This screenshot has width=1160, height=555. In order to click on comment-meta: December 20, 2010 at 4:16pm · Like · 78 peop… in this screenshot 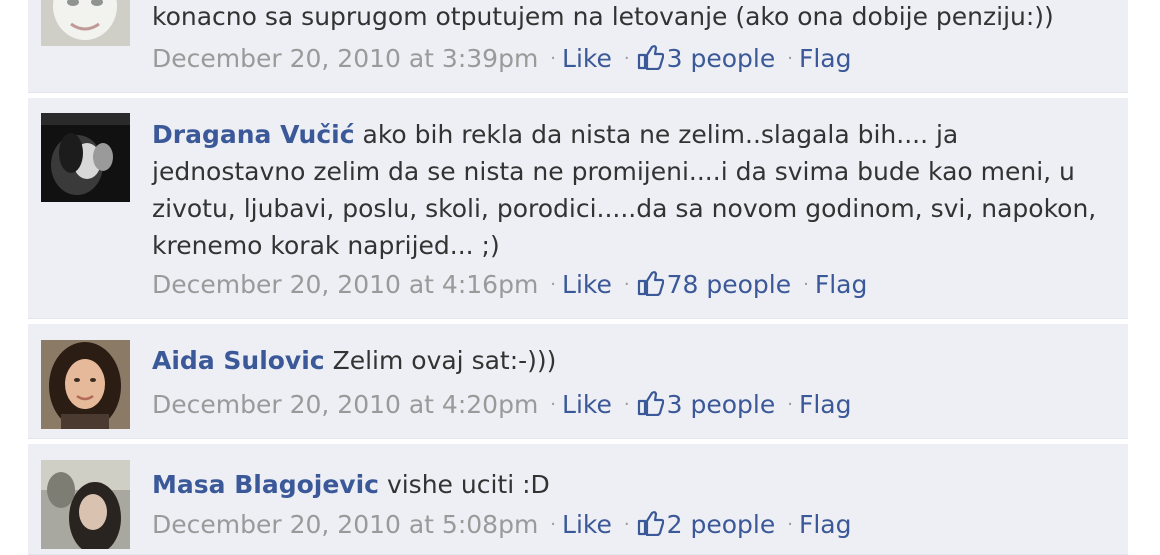, I will do `click(509, 286)`.